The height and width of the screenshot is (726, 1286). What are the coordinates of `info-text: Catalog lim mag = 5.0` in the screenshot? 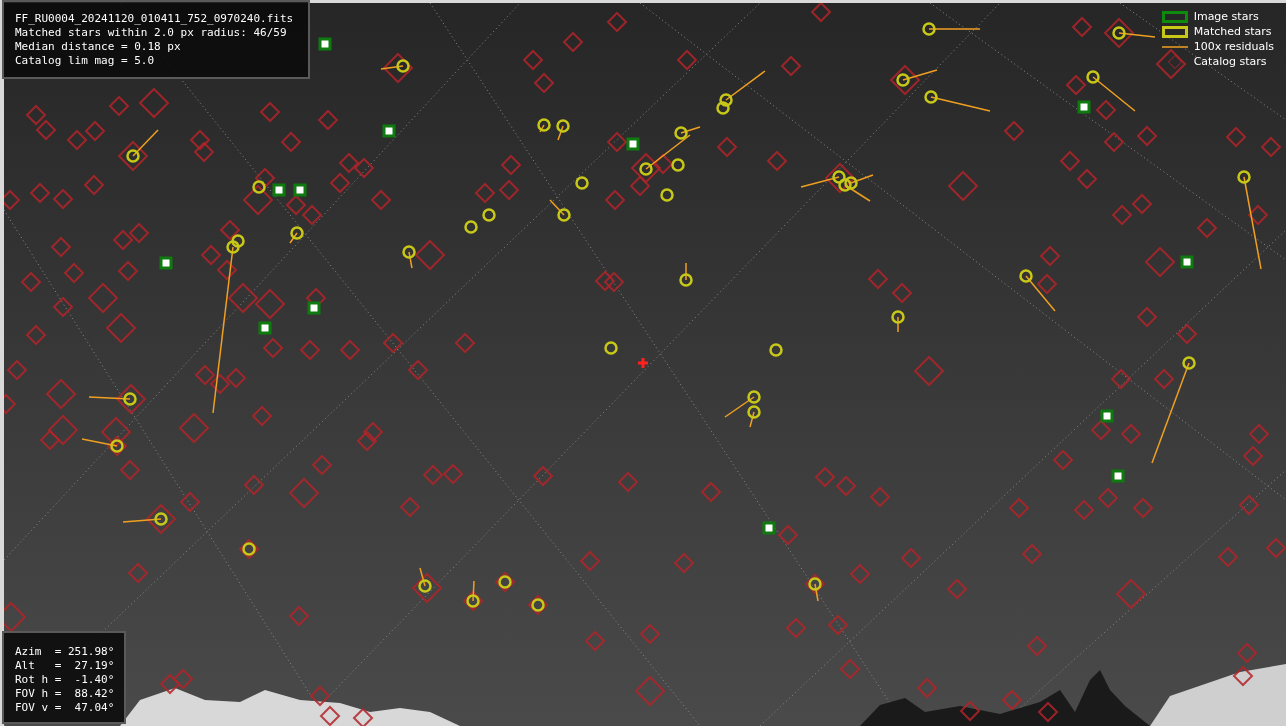 It's located at (85, 61).